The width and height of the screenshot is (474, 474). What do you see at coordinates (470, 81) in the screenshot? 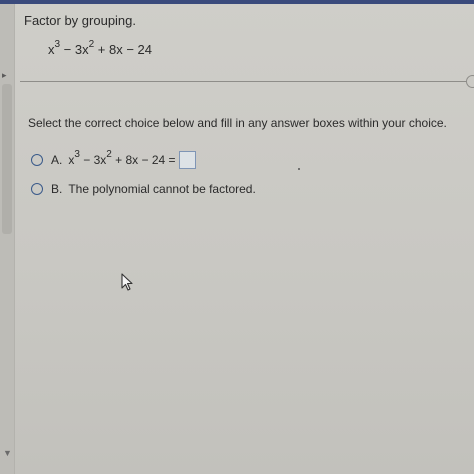
I see `divider-handle-icon` at bounding box center [470, 81].